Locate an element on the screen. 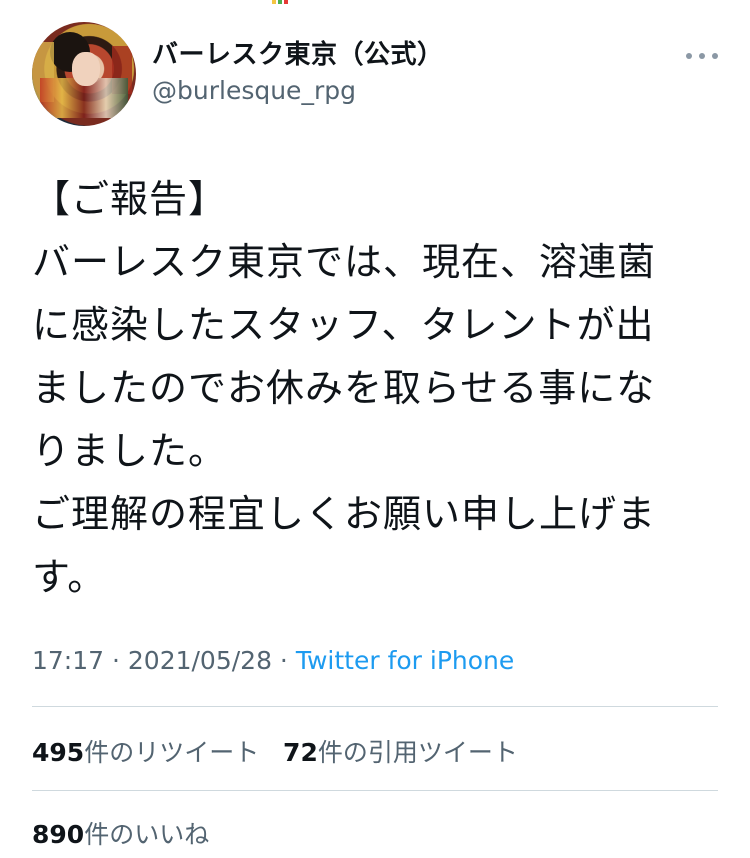  retweet-quote-stats: 495件のリツイート 72件の引用ツイート is located at coordinates (275, 751).